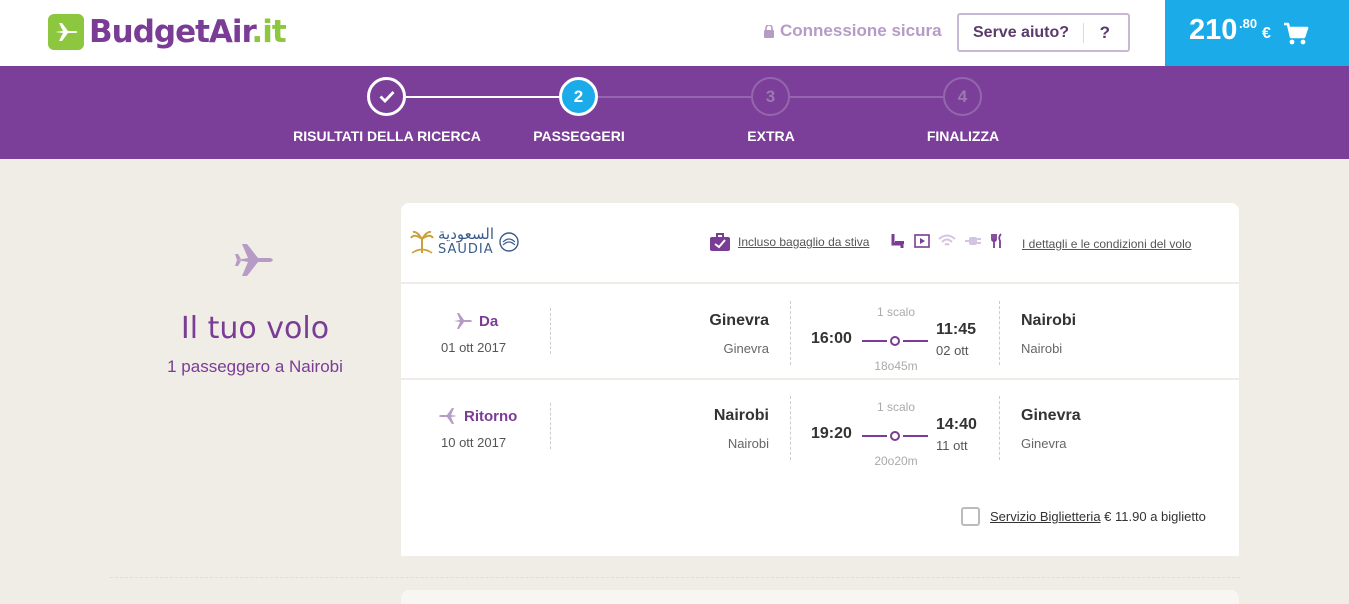 This screenshot has width=1349, height=604. Describe the element at coordinates (1296, 33) in the screenshot. I see `cart-icon` at that location.